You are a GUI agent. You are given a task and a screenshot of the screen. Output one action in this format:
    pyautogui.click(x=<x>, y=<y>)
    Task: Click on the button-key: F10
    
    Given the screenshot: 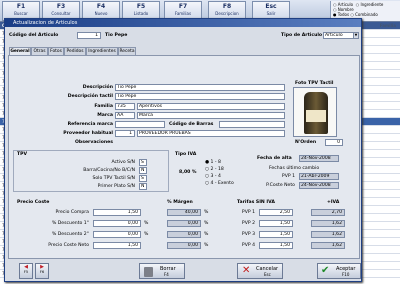 What is the action you would take?
    pyautogui.click(x=346, y=274)
    